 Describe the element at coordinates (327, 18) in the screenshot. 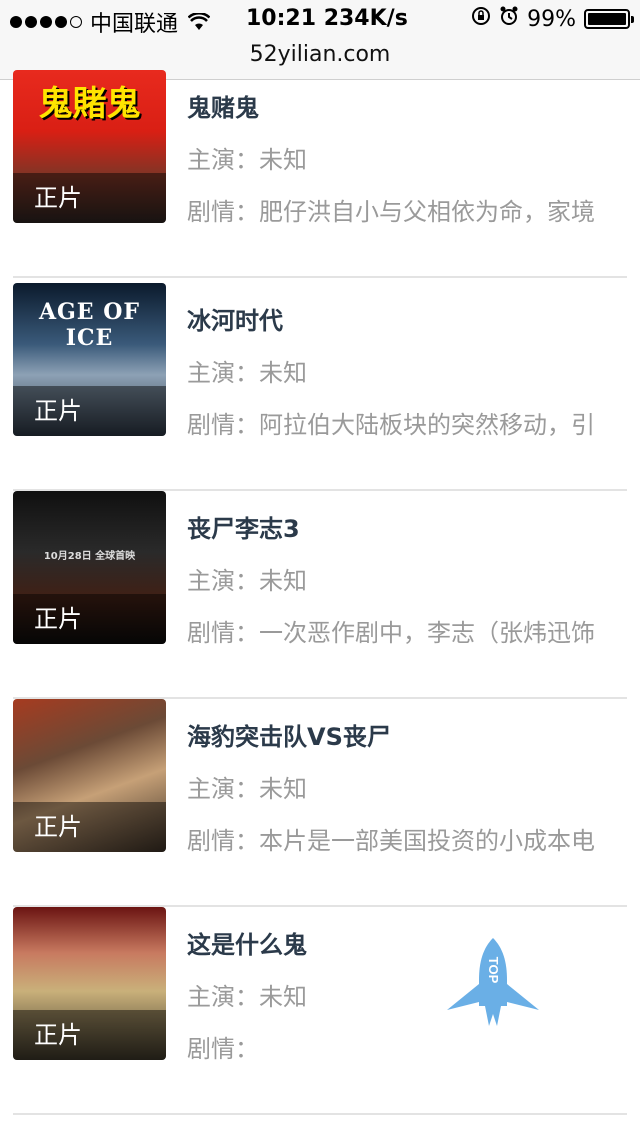

I see `time-speed: 10:21 234K/s` at that location.